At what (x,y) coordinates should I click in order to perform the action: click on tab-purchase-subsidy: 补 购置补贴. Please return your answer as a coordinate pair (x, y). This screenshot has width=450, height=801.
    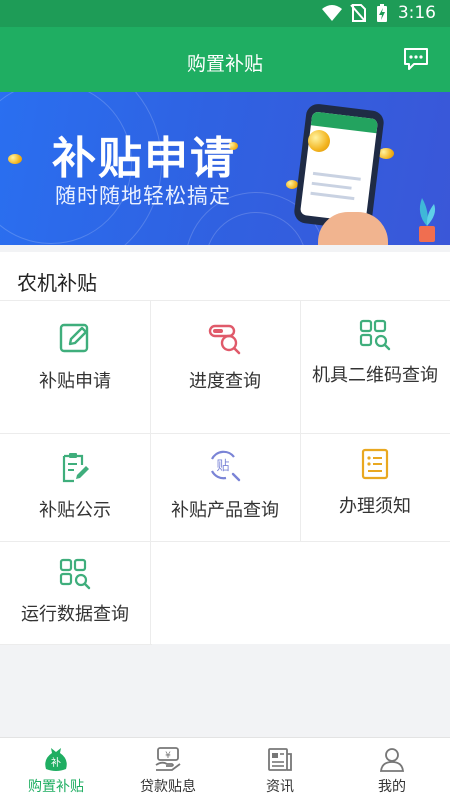
    Looking at the image, I should click on (56, 769).